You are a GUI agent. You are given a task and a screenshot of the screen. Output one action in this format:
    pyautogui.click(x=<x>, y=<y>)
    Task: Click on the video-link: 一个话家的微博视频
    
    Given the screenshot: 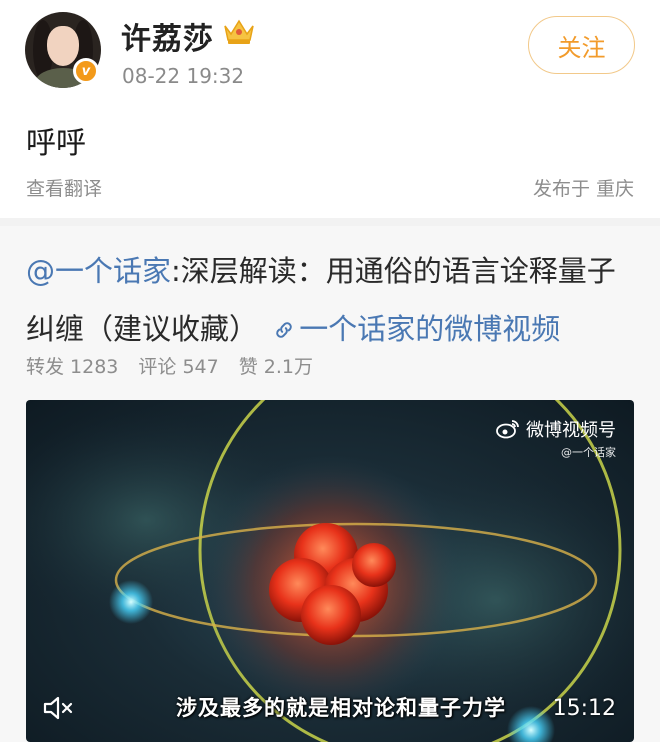 What is the action you would take?
    pyautogui.click(x=429, y=329)
    